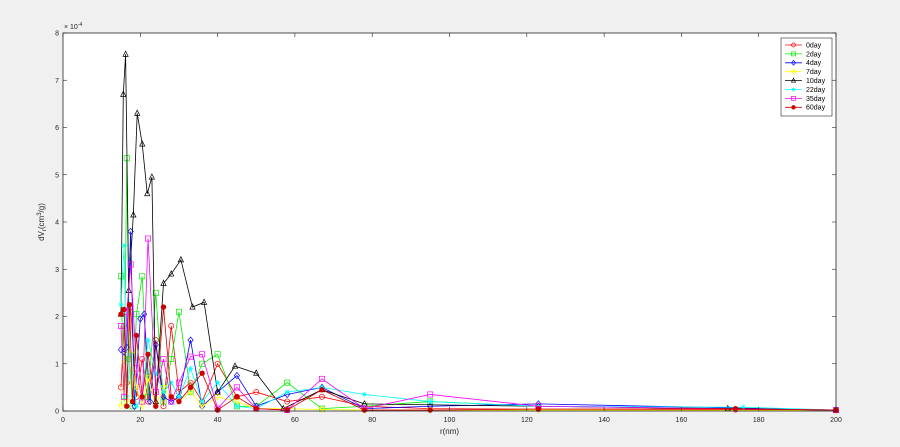 The image size is (900, 447). Describe the element at coordinates (372, 420) in the screenshot. I see `x-tick-label: 80` at that location.